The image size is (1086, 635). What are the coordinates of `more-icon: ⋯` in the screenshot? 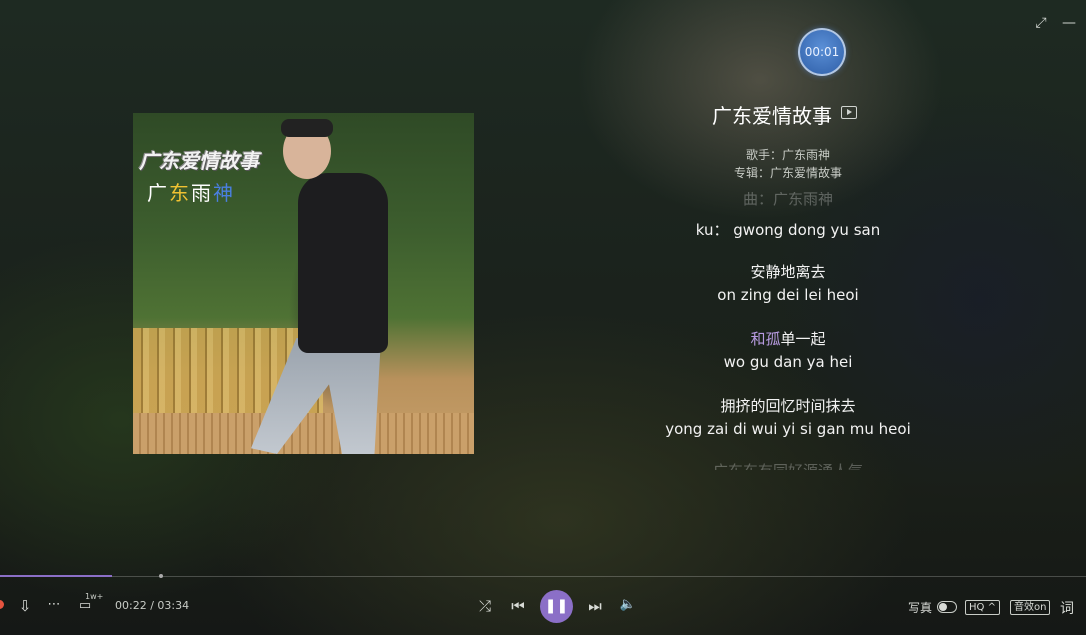 It's located at (54, 604).